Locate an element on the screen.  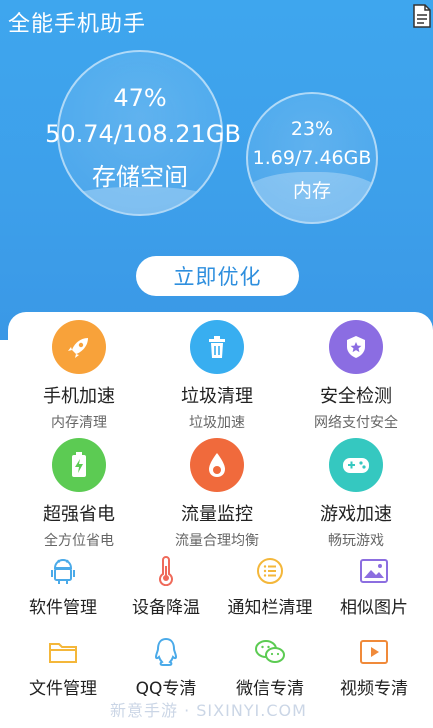
tool-file-manager: 文件管理 is located at coordinates (63, 667).